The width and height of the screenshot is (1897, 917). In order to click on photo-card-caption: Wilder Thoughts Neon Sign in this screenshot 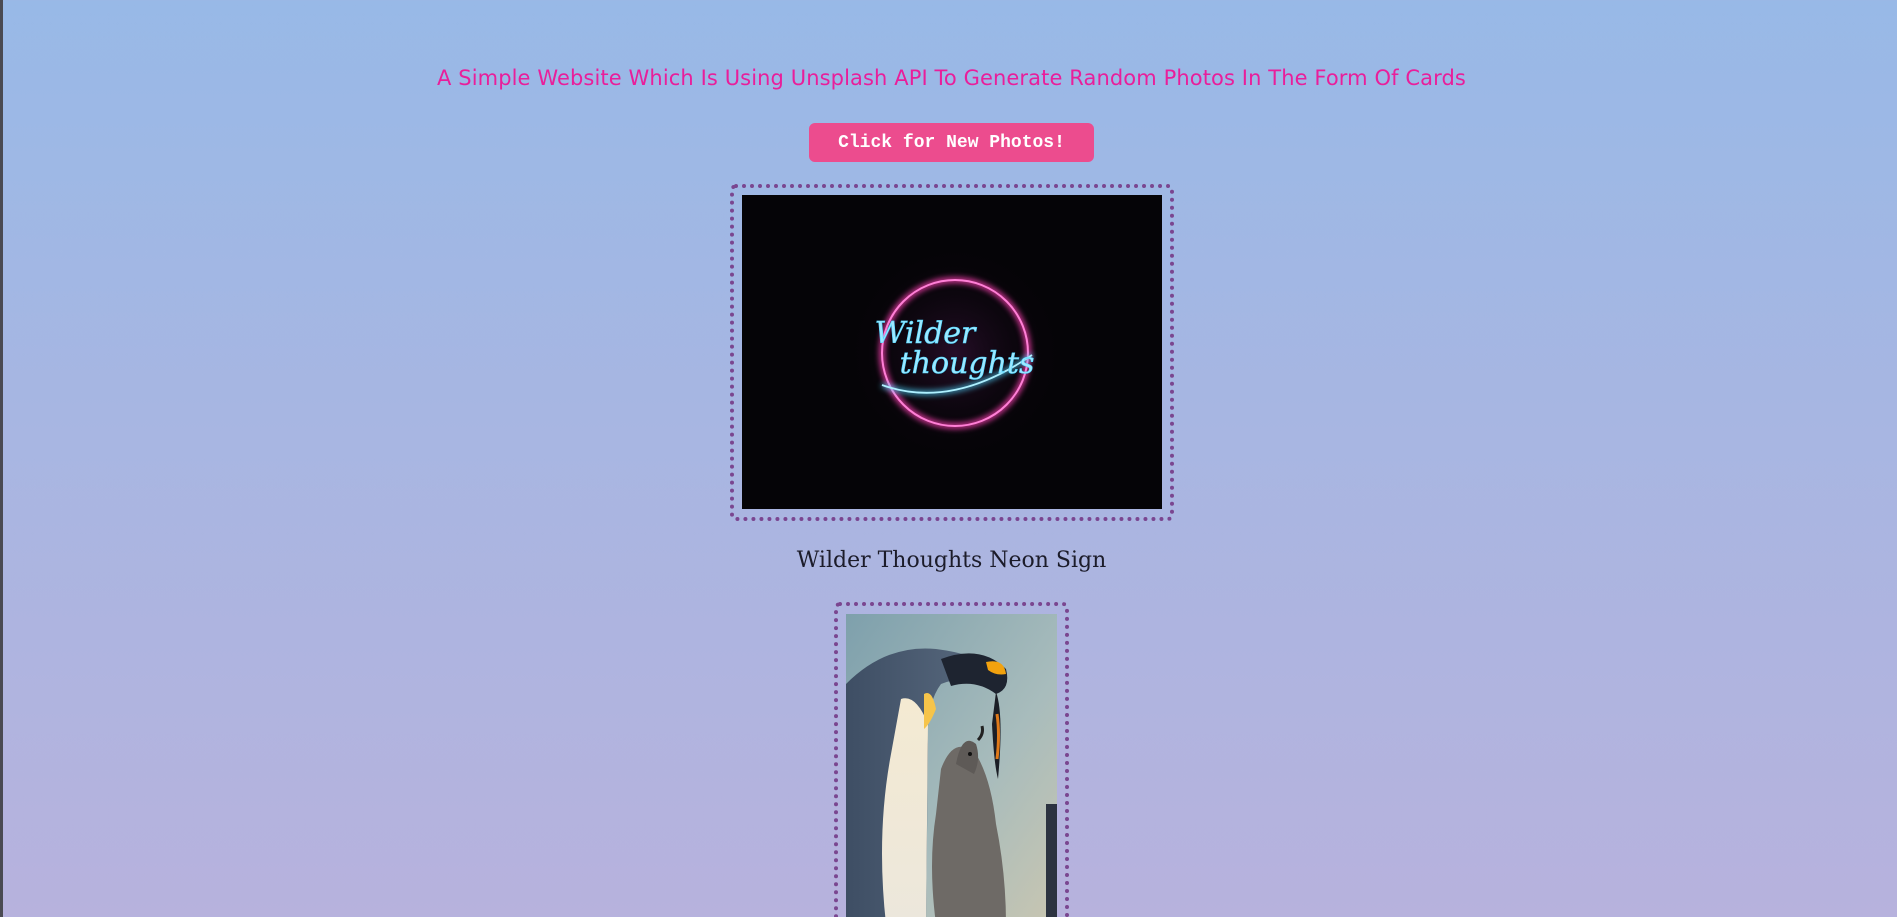, I will do `click(951, 560)`.